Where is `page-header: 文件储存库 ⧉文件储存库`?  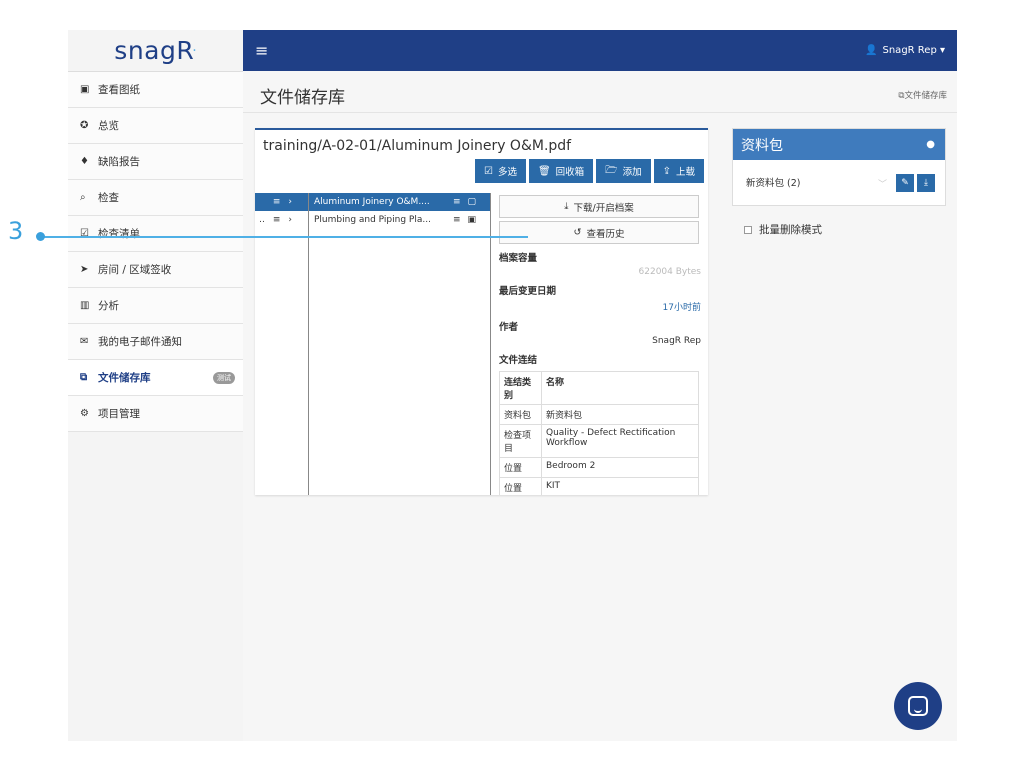 page-header: 文件储存库 ⧉文件储存库 is located at coordinates (600, 92).